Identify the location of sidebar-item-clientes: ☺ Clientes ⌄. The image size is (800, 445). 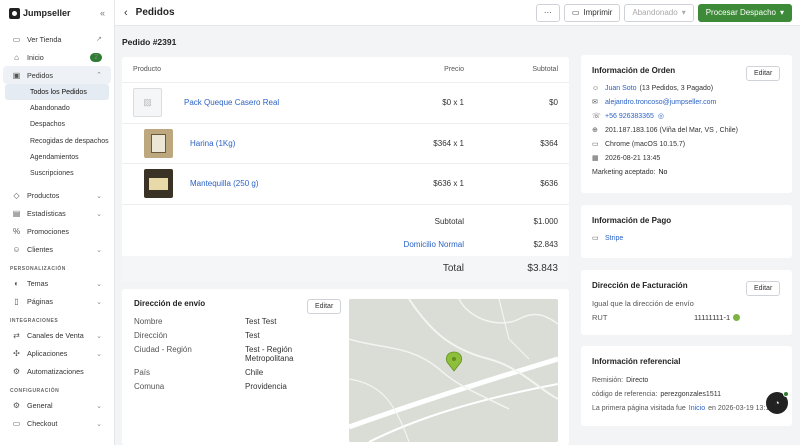
(57, 250).